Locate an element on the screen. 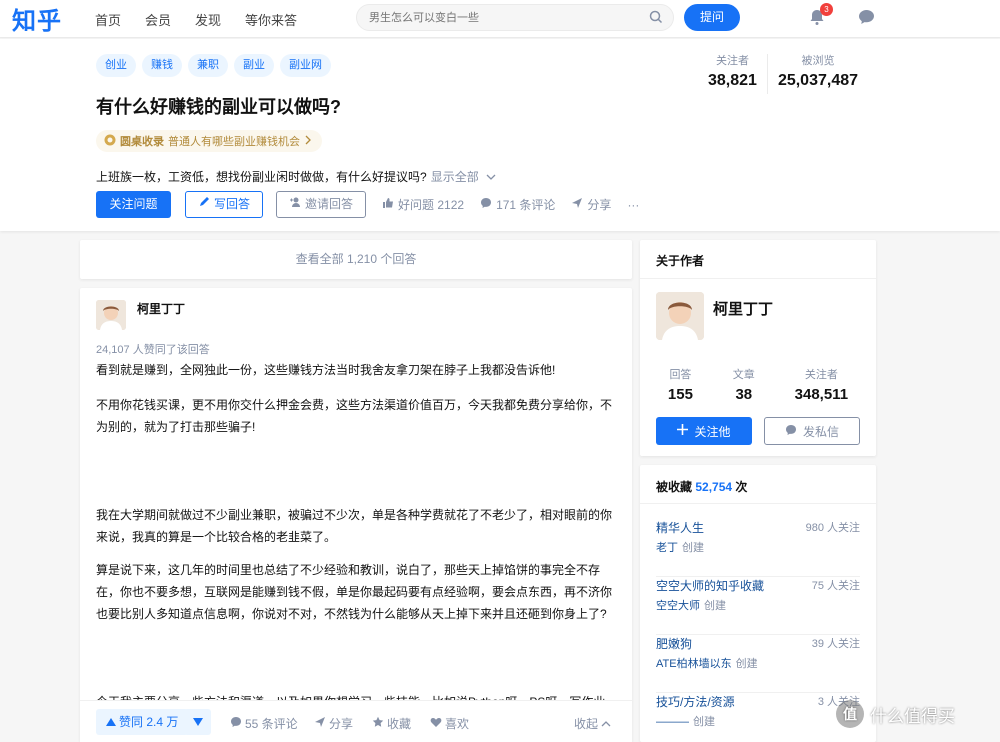 The width and height of the screenshot is (1000, 742). site-watermark: 值 什么值得买 is located at coordinates (895, 714).